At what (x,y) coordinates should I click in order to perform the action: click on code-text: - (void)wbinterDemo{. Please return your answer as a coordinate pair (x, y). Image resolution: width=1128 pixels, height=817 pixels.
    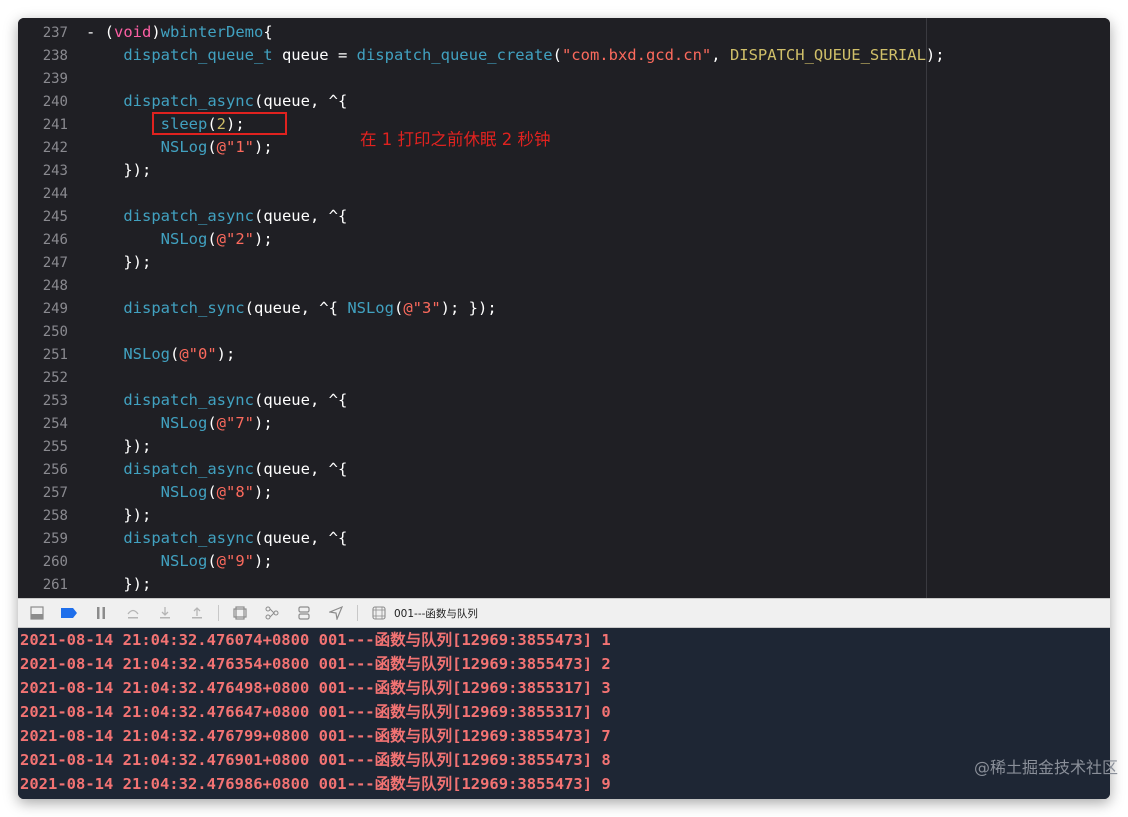
    Looking at the image, I should click on (179, 32).